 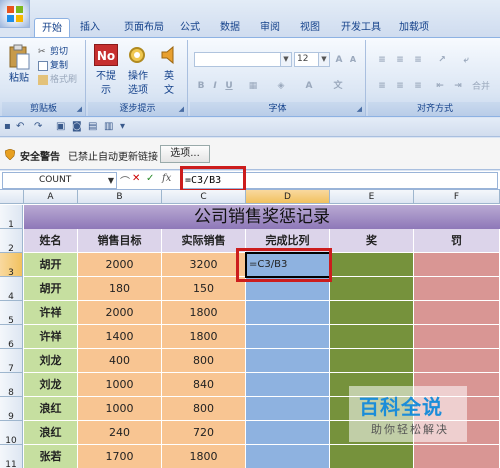 What do you see at coordinates (418, 59) in the screenshot?
I see `align-bottom-button: ≡` at bounding box center [418, 59].